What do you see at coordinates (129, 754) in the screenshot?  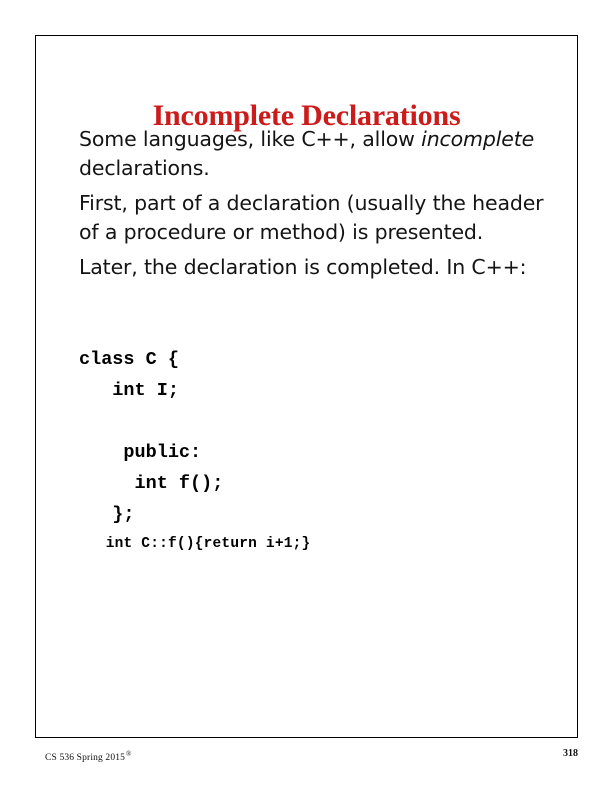 I see `registered-mark-icon: ®` at bounding box center [129, 754].